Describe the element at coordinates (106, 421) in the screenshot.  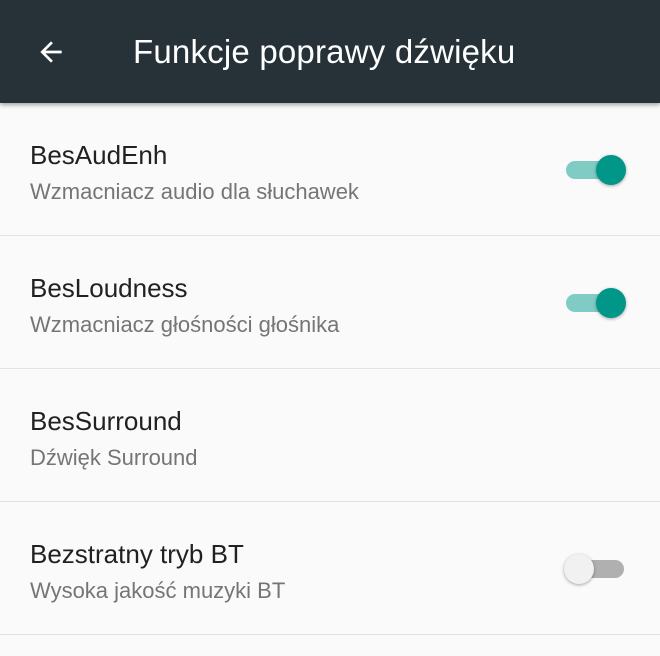
I see `setting-title: BesSurround` at that location.